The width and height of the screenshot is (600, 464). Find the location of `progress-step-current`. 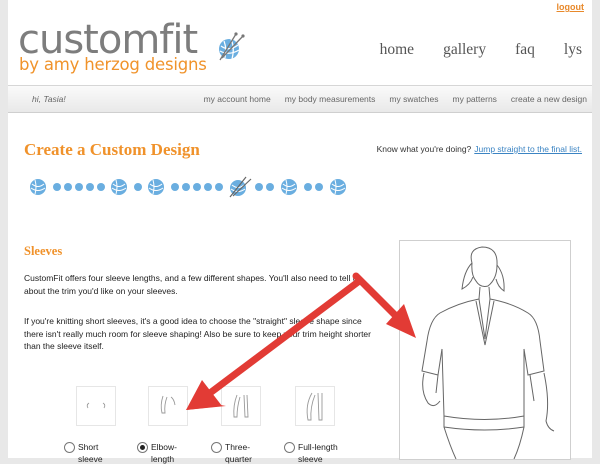

progress-step-current is located at coordinates (240, 187).